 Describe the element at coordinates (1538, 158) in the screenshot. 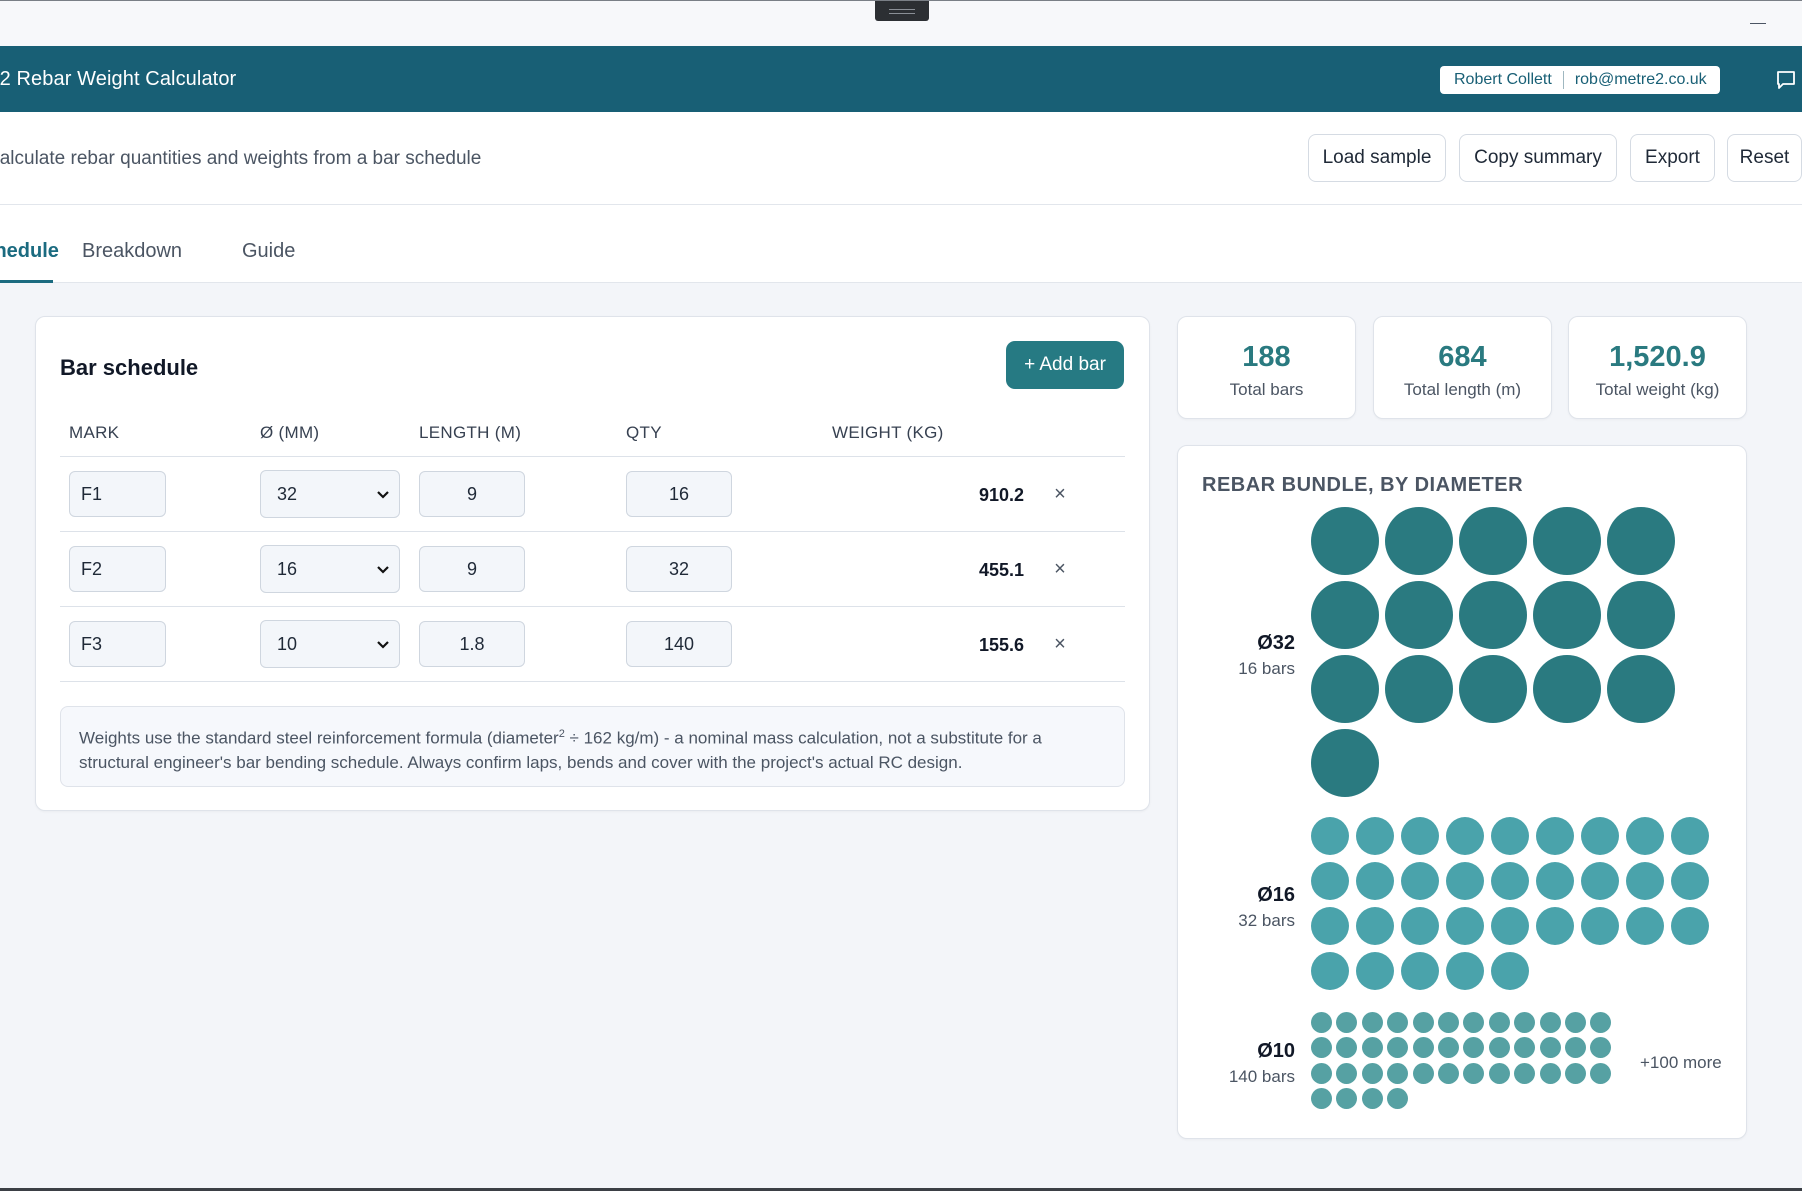

I see `copy-summary-button: Copy summary` at that location.